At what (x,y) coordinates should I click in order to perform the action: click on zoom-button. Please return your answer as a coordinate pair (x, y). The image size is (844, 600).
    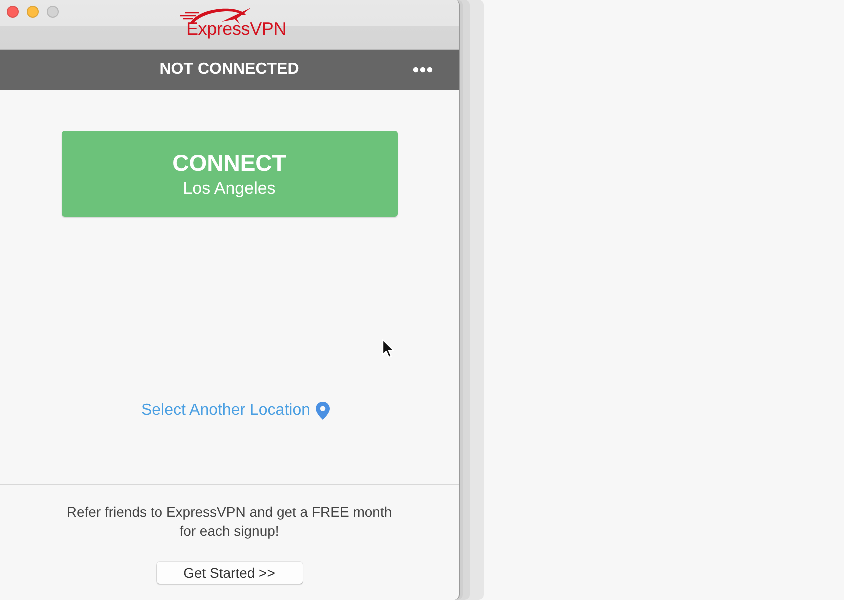
    Looking at the image, I should click on (53, 12).